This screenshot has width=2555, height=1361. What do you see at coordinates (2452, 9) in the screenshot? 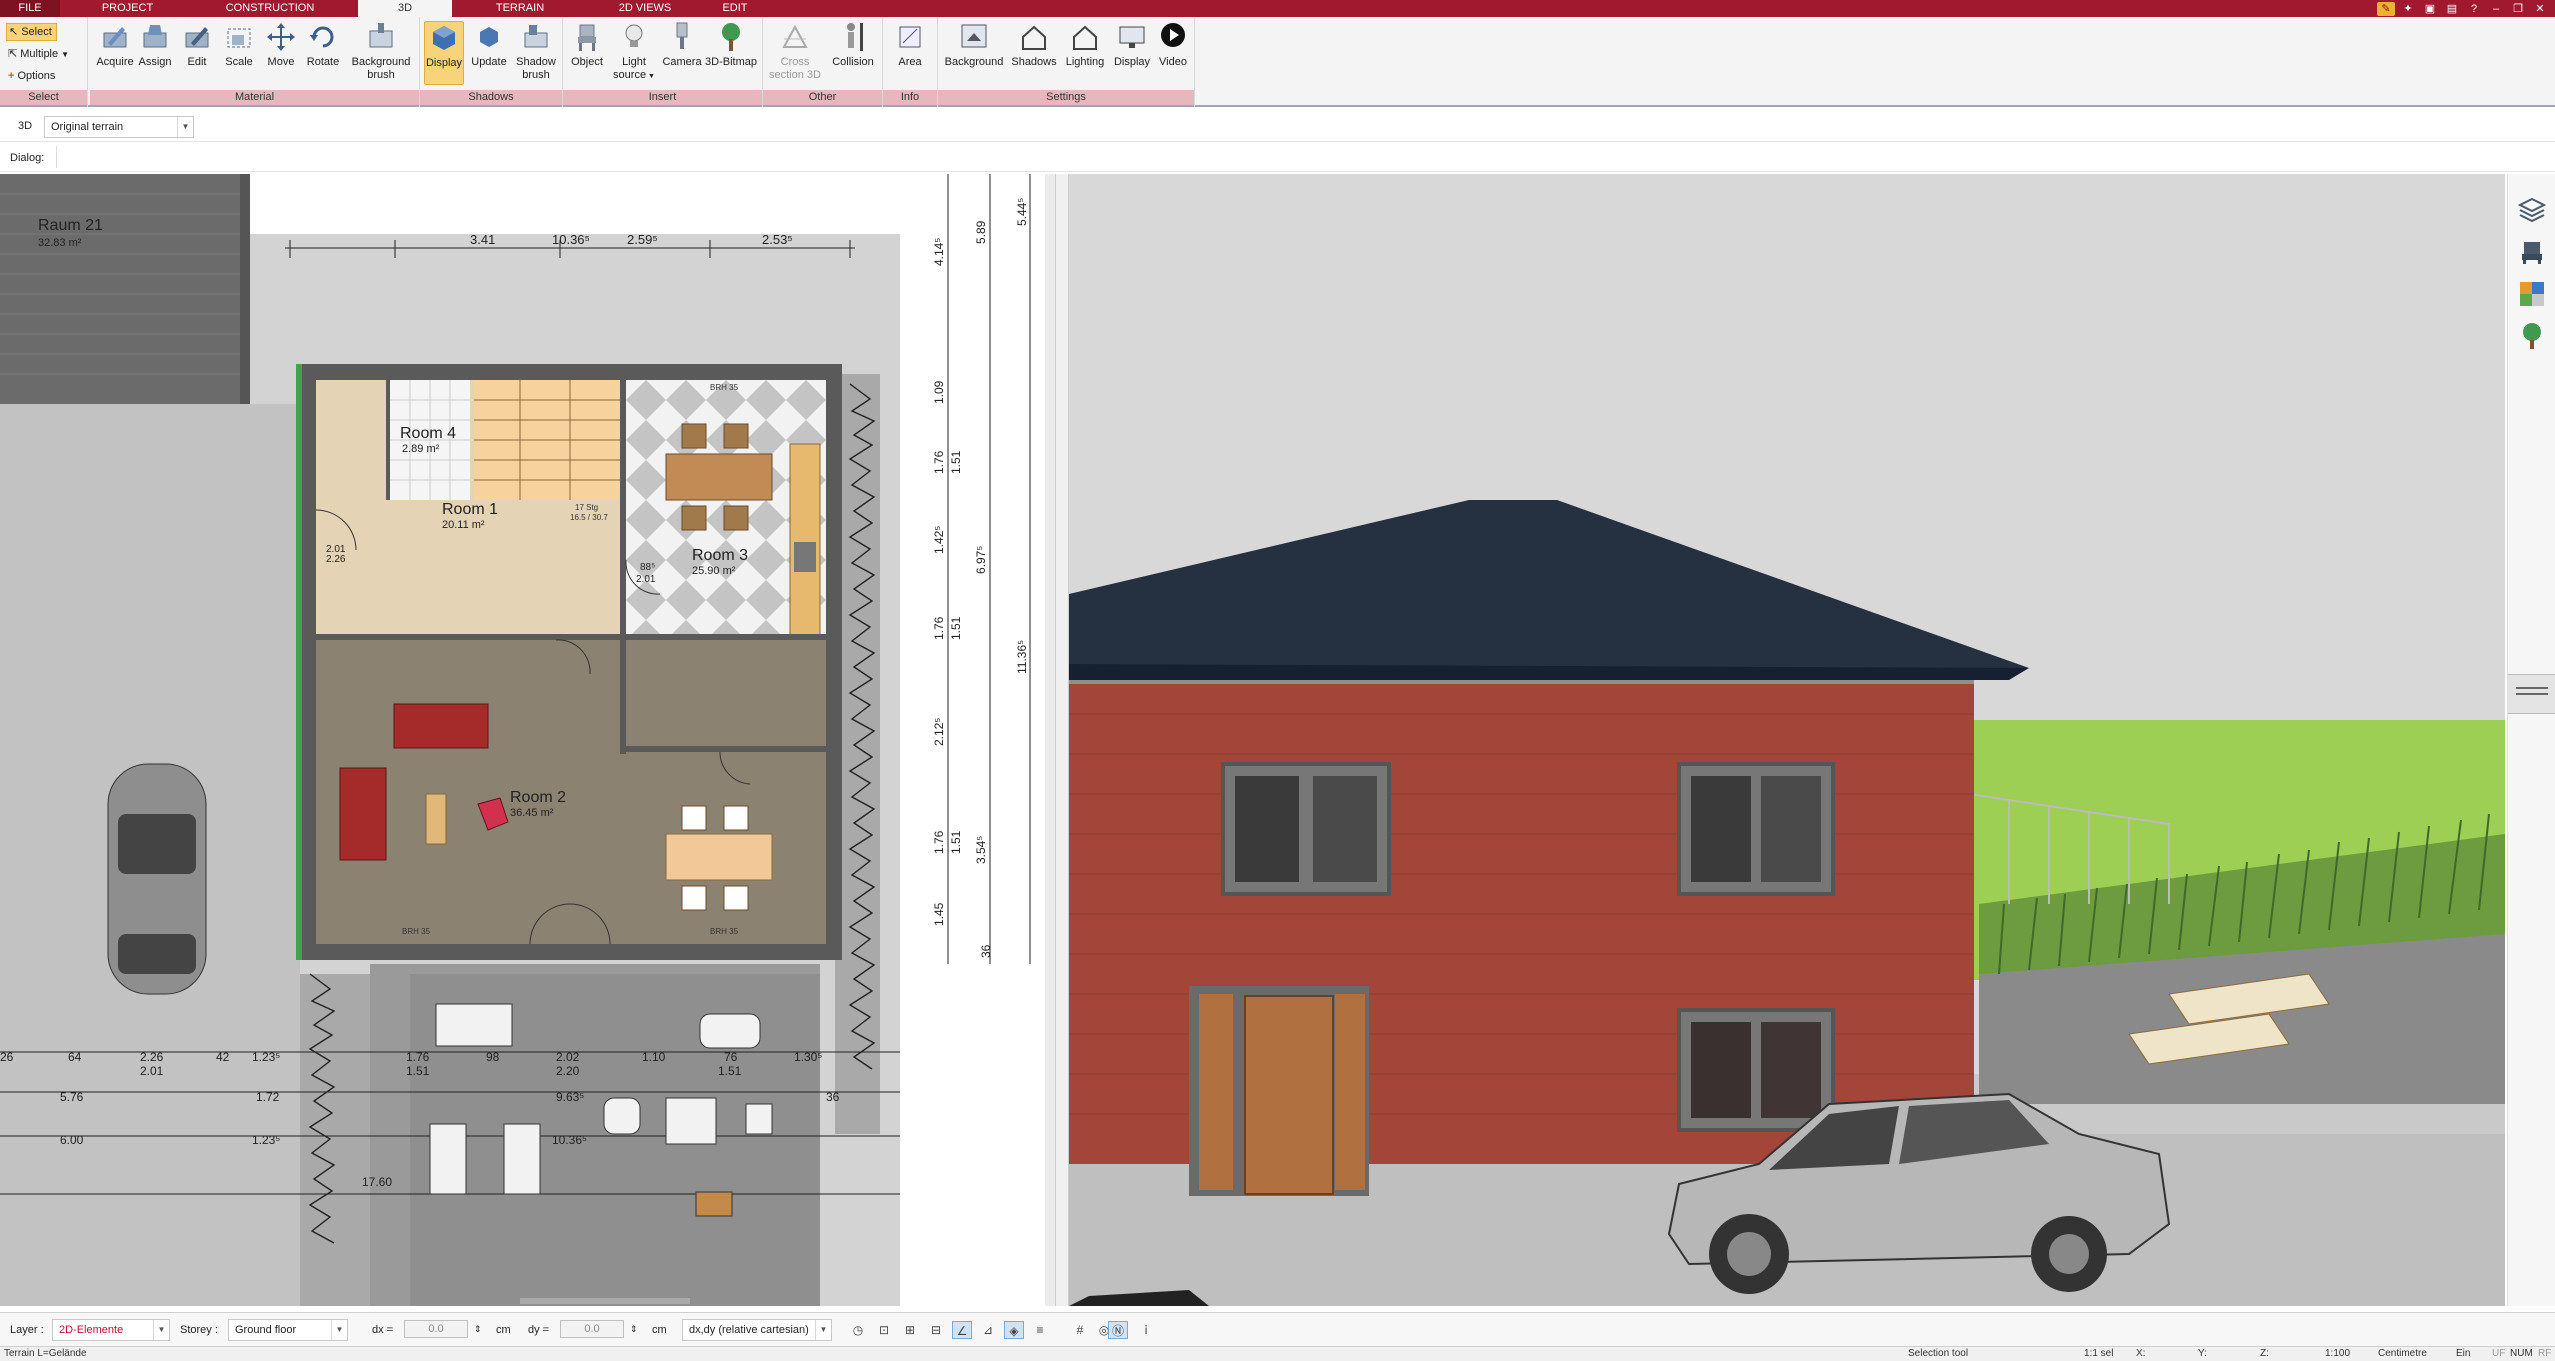
I see `layout2-icon: ▤` at bounding box center [2452, 9].